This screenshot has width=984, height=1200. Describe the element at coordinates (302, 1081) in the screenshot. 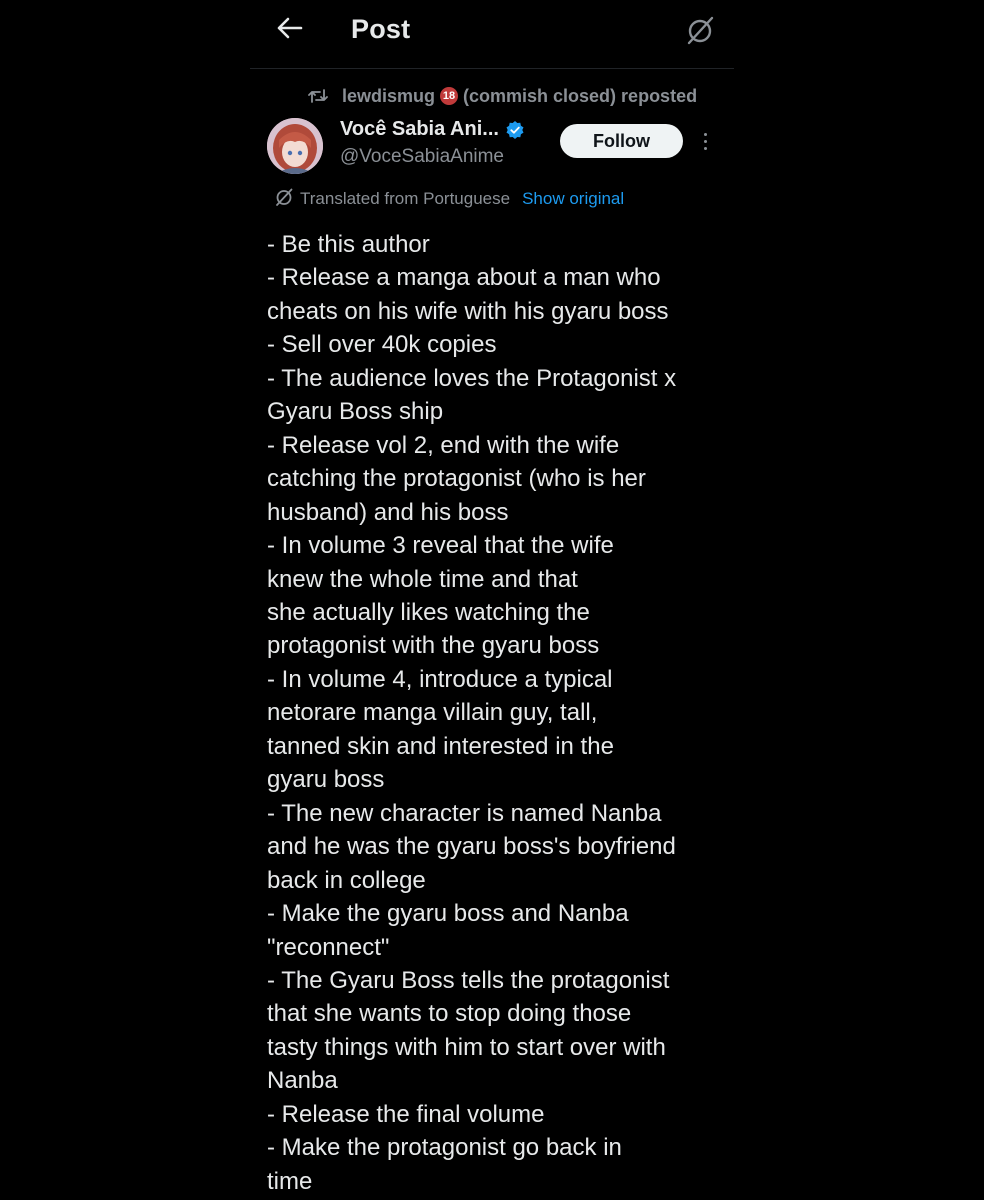

I see `post-text-line: Nanba` at that location.